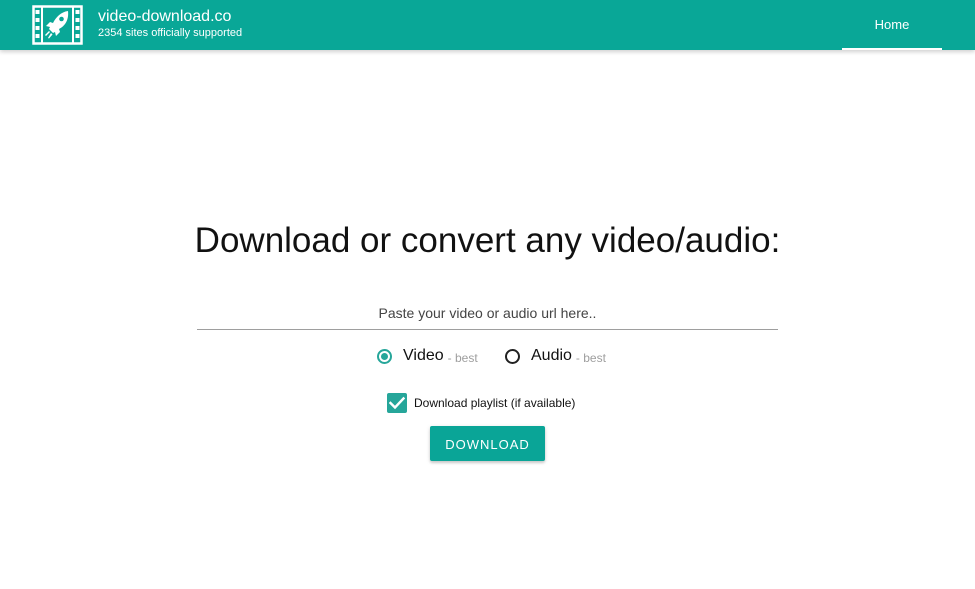  Describe the element at coordinates (487, 443) in the screenshot. I see `download-button: DOWNLOAD` at that location.